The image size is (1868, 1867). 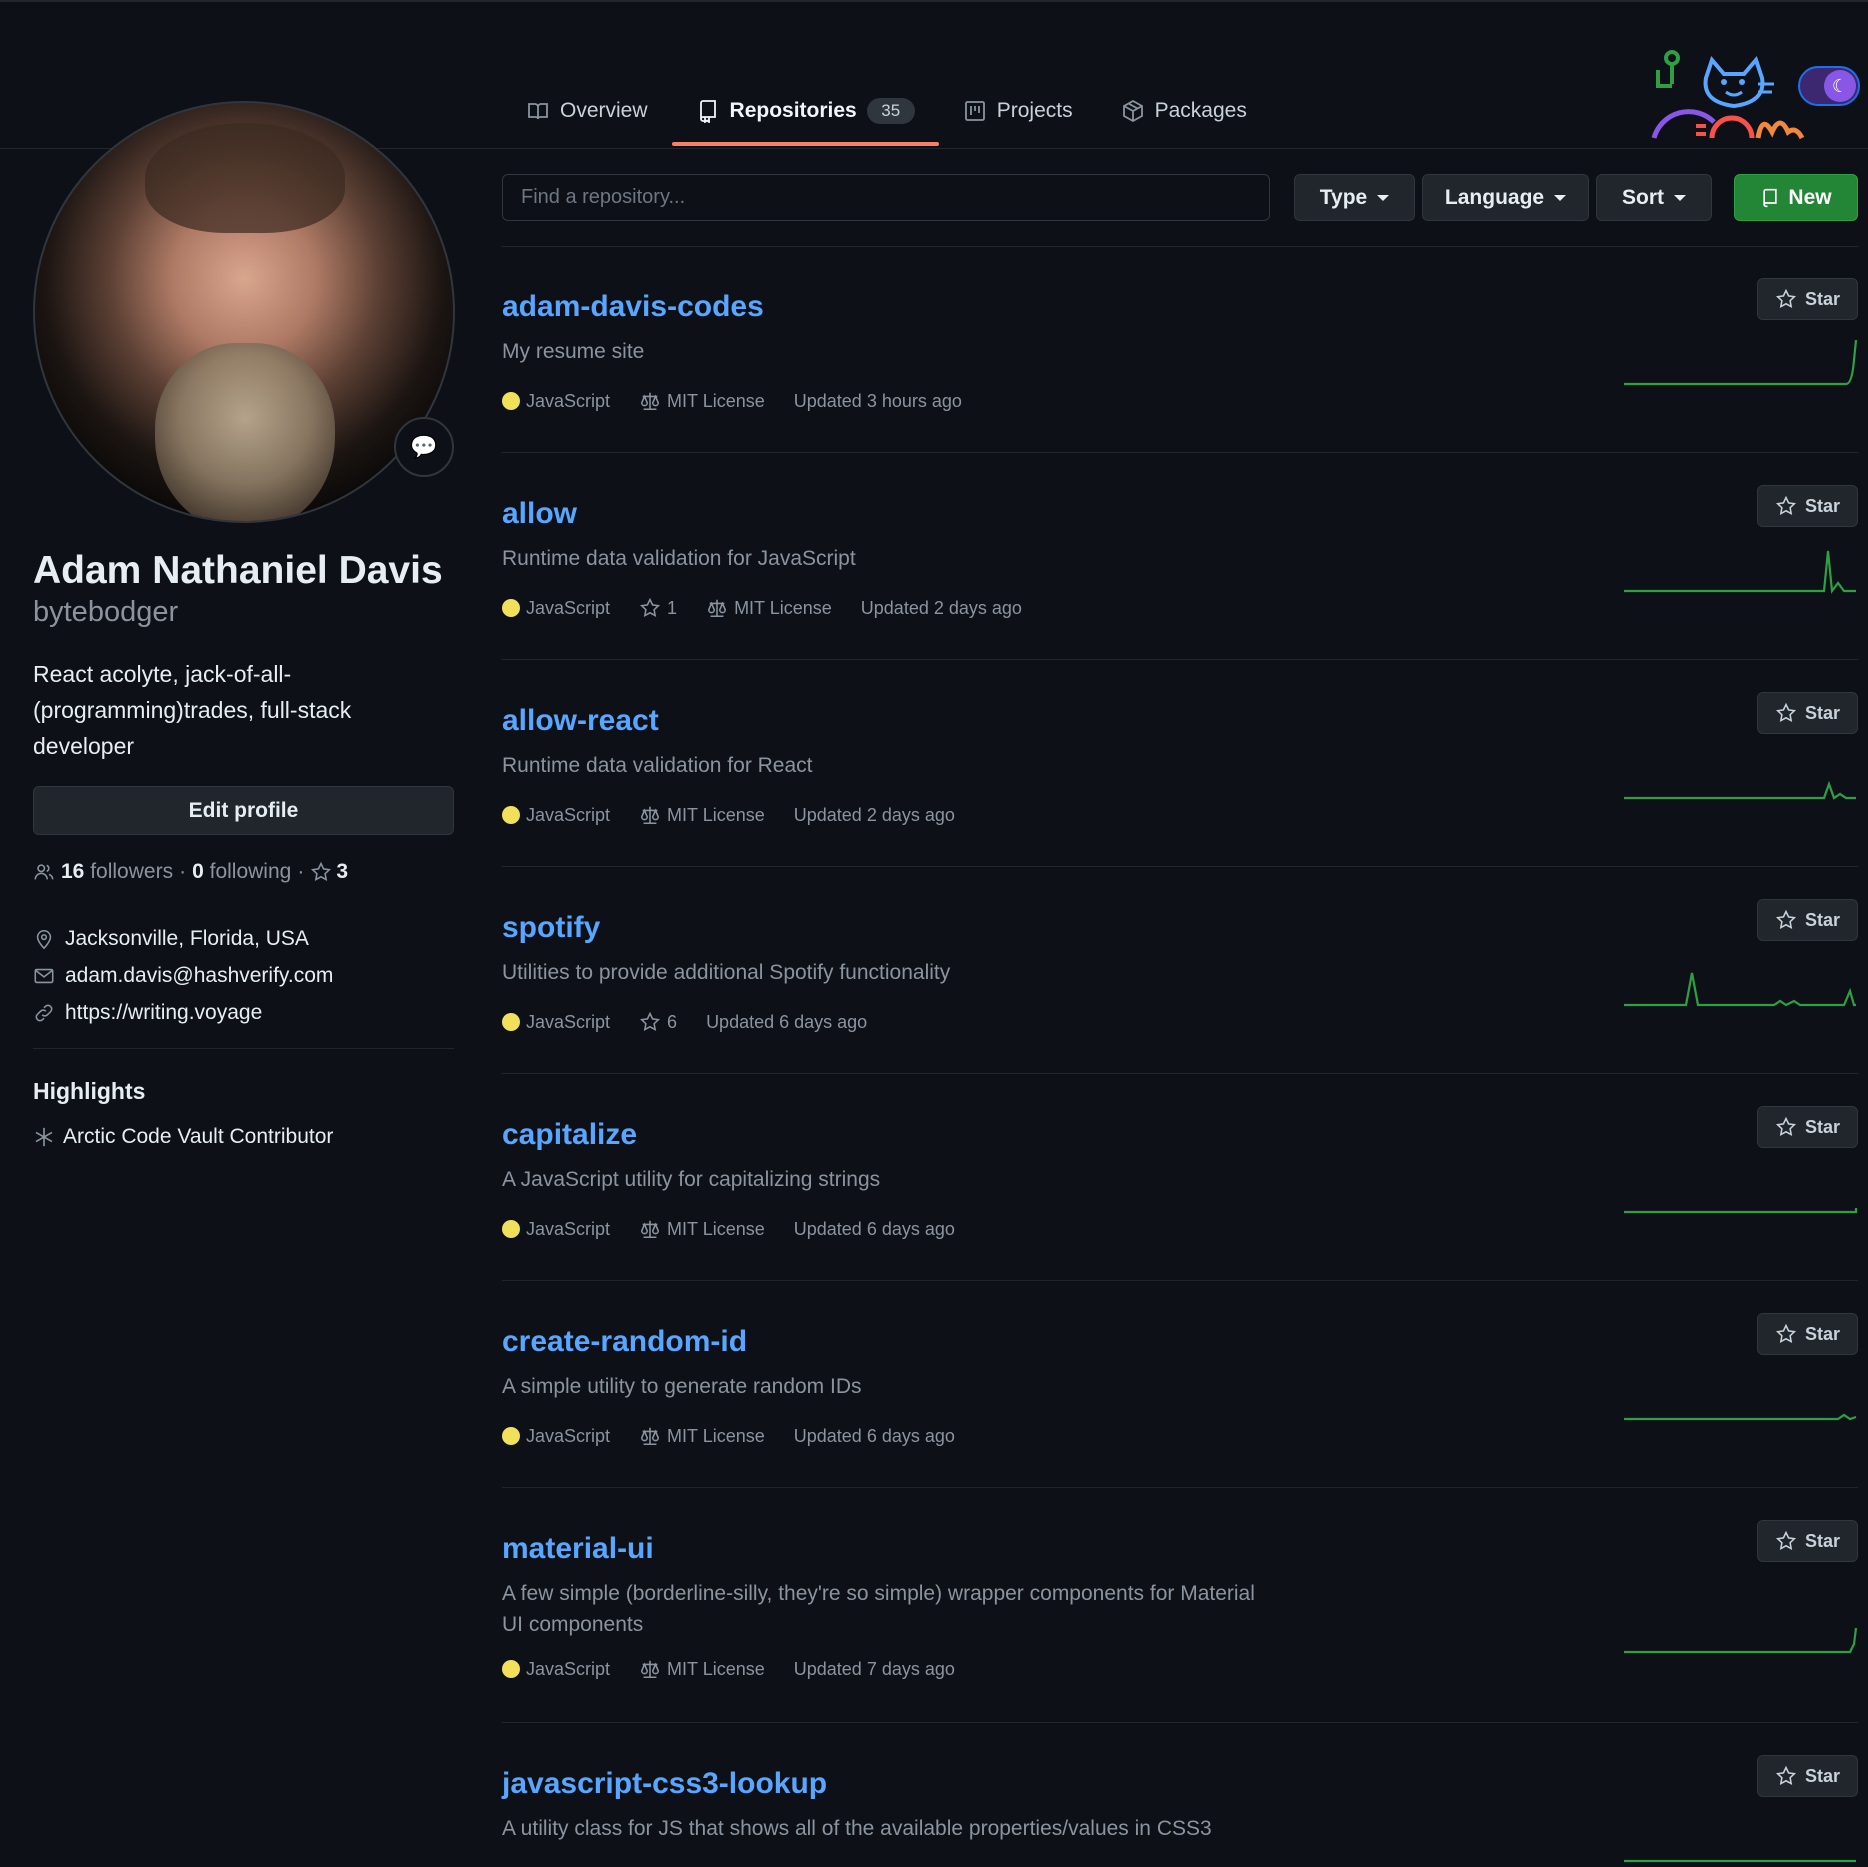 I want to click on avatar, so click(x=244, y=312).